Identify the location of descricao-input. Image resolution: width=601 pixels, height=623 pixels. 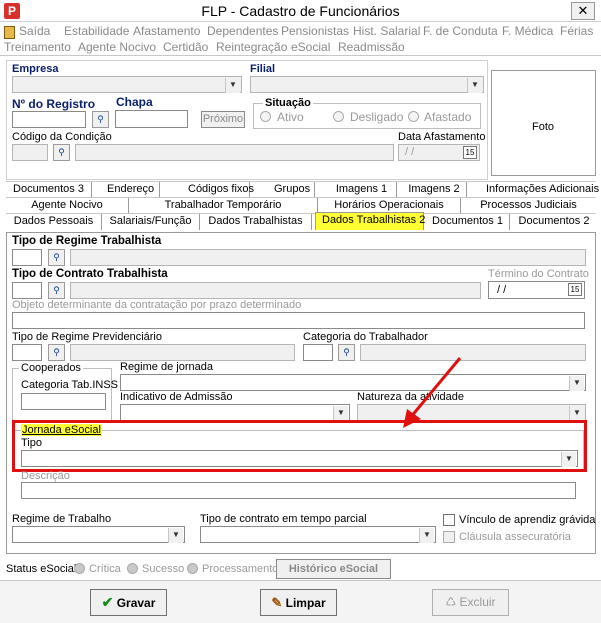
(298, 490).